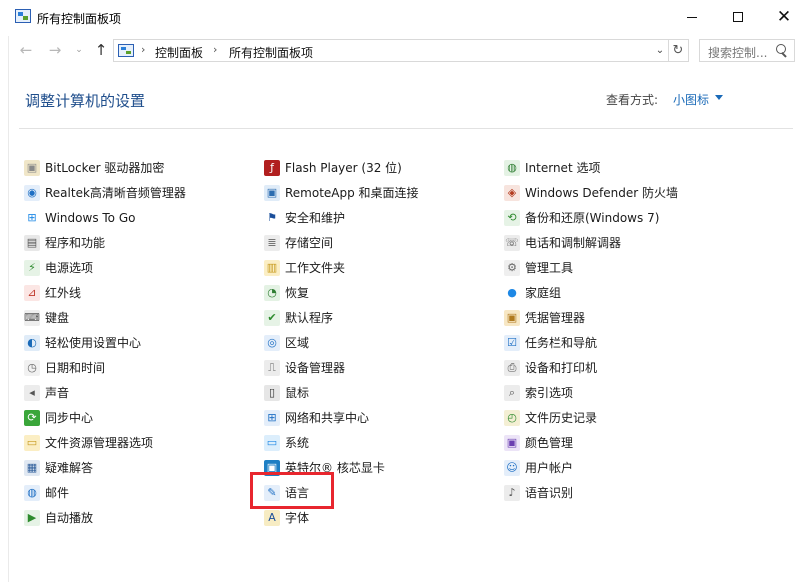 The height and width of the screenshot is (582, 806). What do you see at coordinates (105, 492) in the screenshot?
I see `control-panel-item: ◍ 邮件` at bounding box center [105, 492].